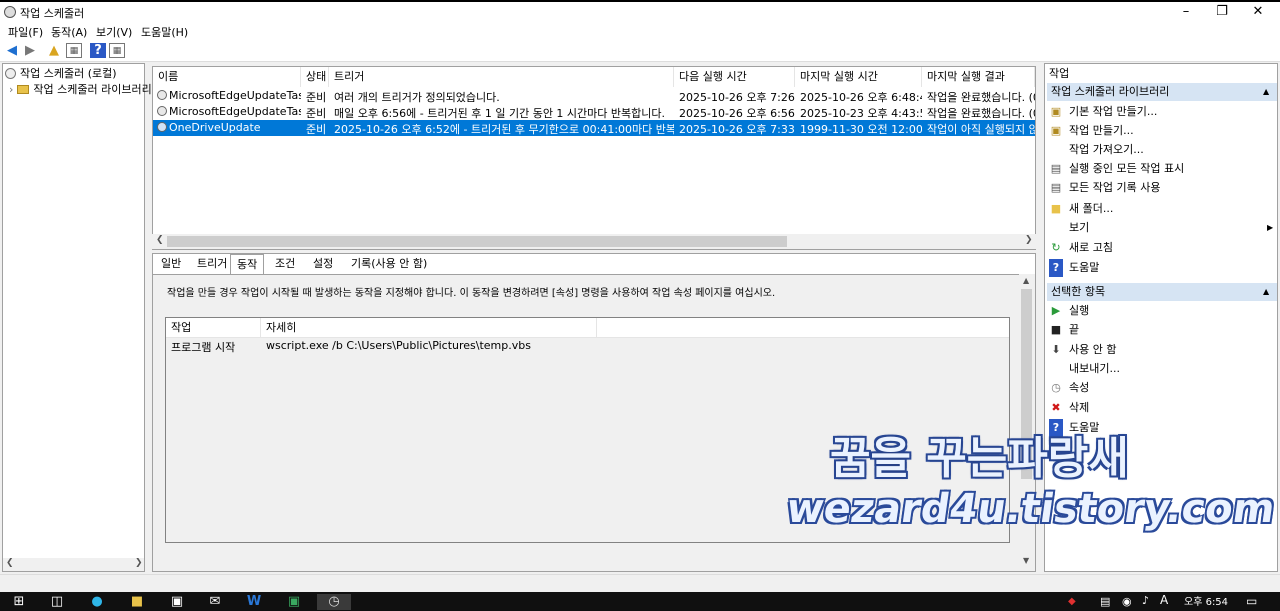 The height and width of the screenshot is (611, 1280). What do you see at coordinates (1082, 350) in the screenshot?
I see `action-disable: ⬇ 사용 안 함` at bounding box center [1082, 350].